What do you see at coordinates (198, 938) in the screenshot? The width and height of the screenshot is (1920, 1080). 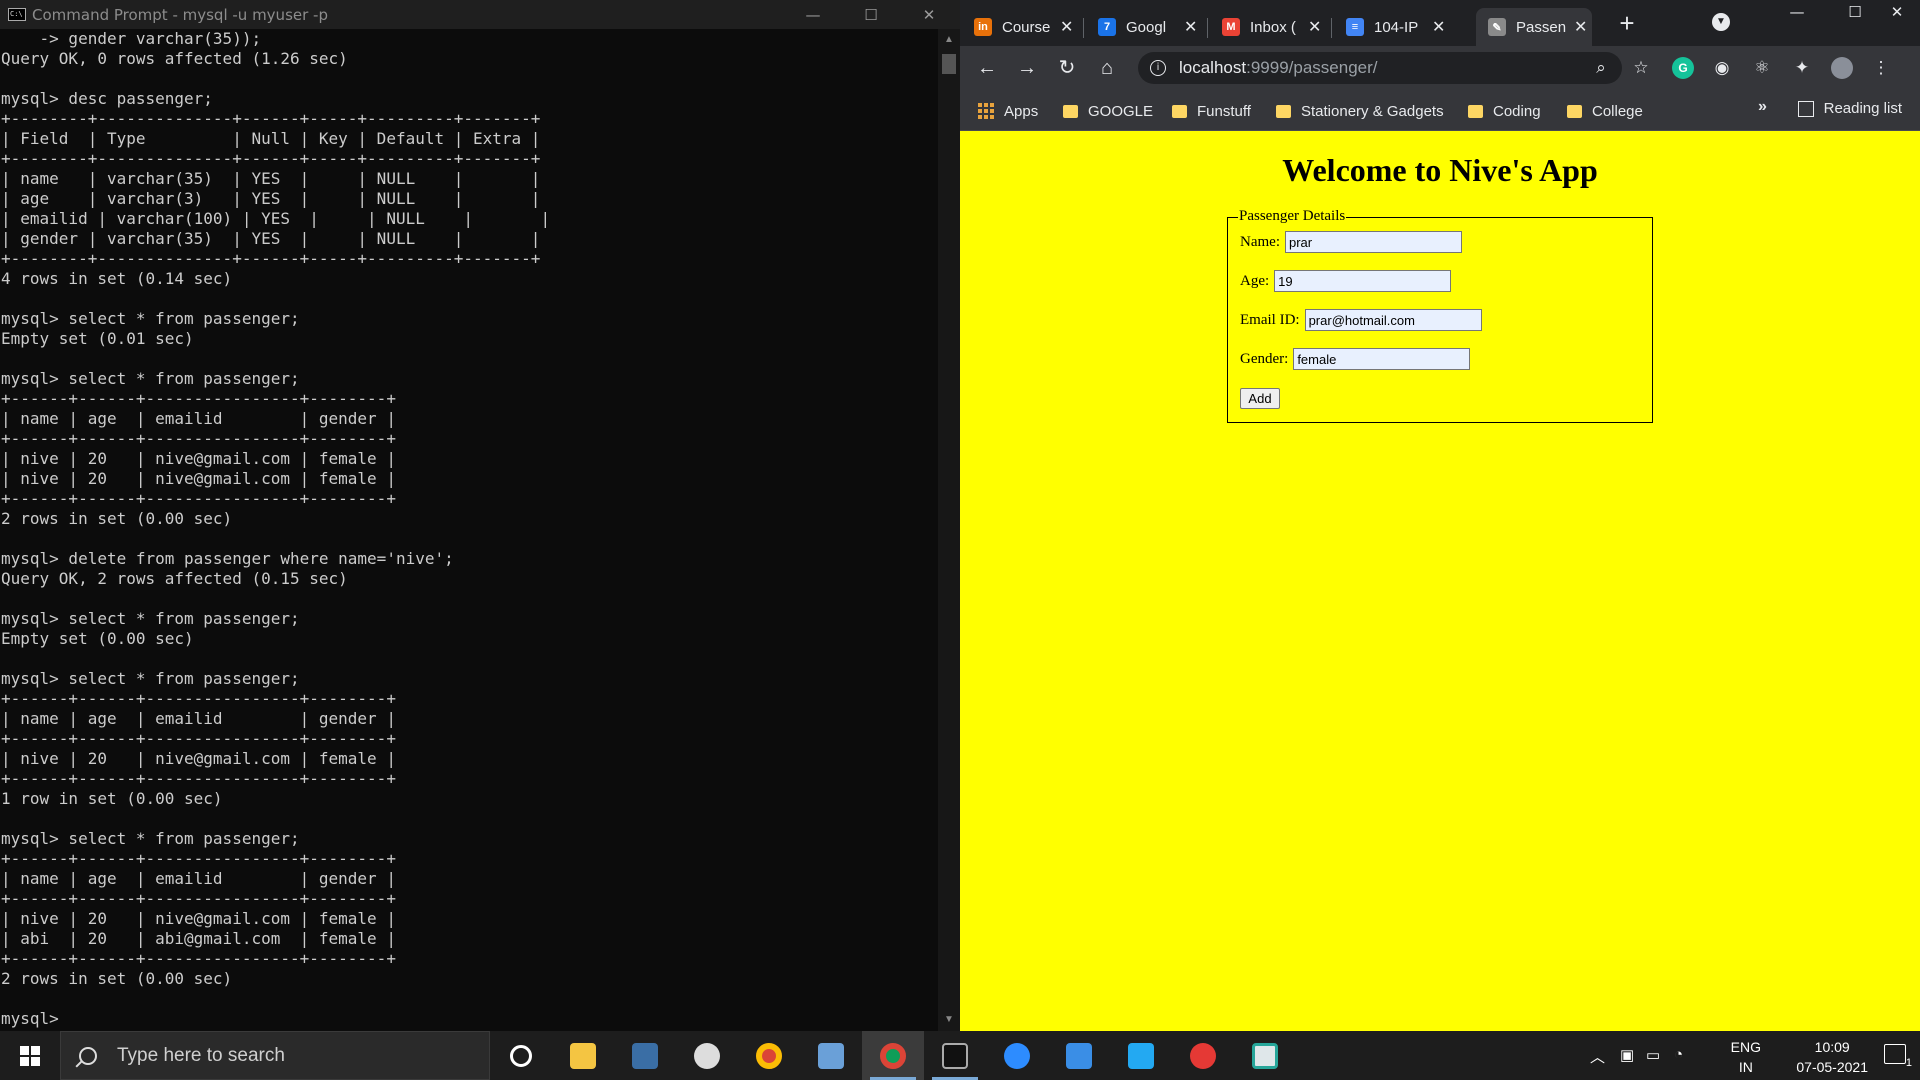 I see `console-line: | abi | 20 | abi@gmail.com | female |` at bounding box center [198, 938].